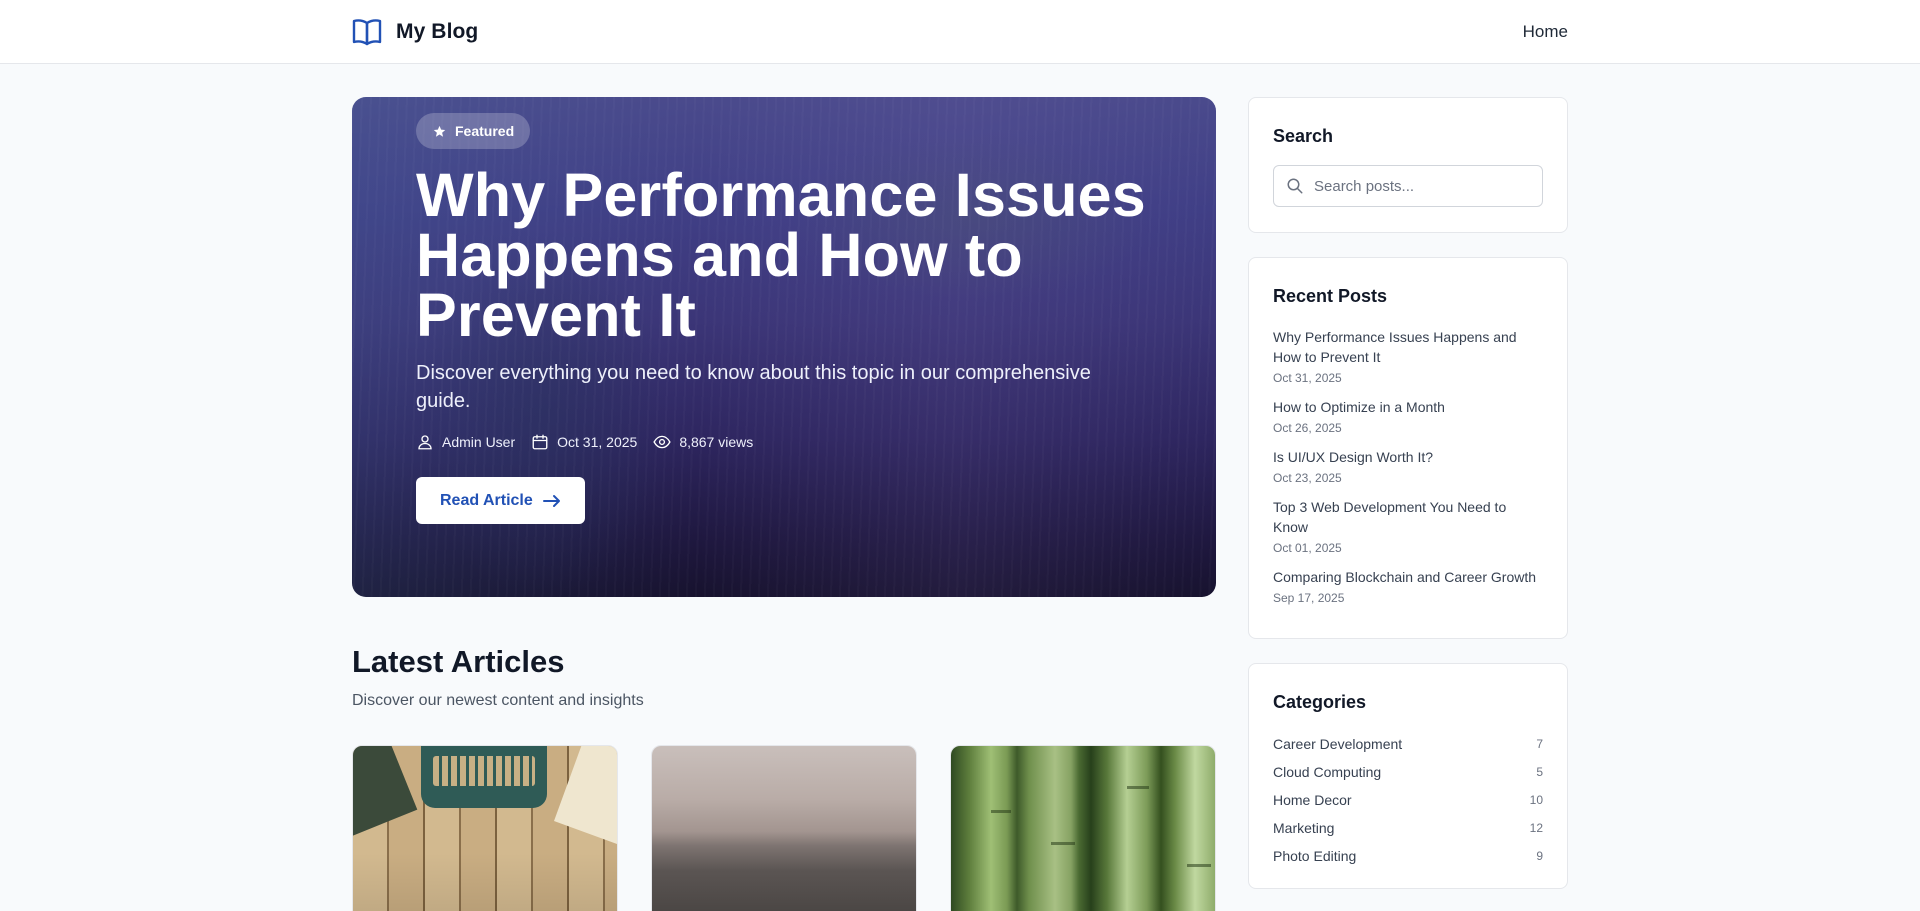 The height and width of the screenshot is (911, 1920). What do you see at coordinates (960, 32) in the screenshot?
I see `top-header: My Blog Home` at bounding box center [960, 32].